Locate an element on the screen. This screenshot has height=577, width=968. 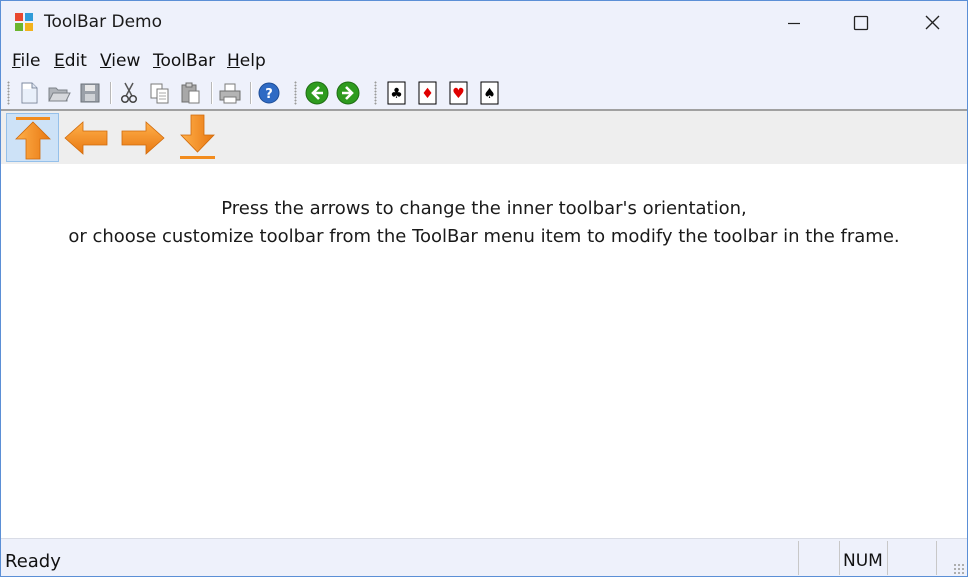
menu-file-label: ile is located at coordinates (30, 61).